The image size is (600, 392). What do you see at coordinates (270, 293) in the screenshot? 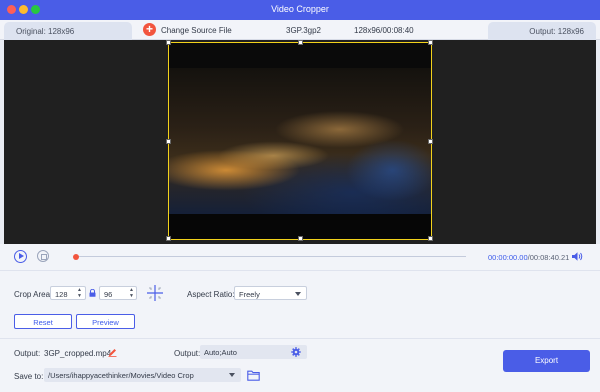
I see `aspect-ratio-select: Freely` at bounding box center [270, 293].